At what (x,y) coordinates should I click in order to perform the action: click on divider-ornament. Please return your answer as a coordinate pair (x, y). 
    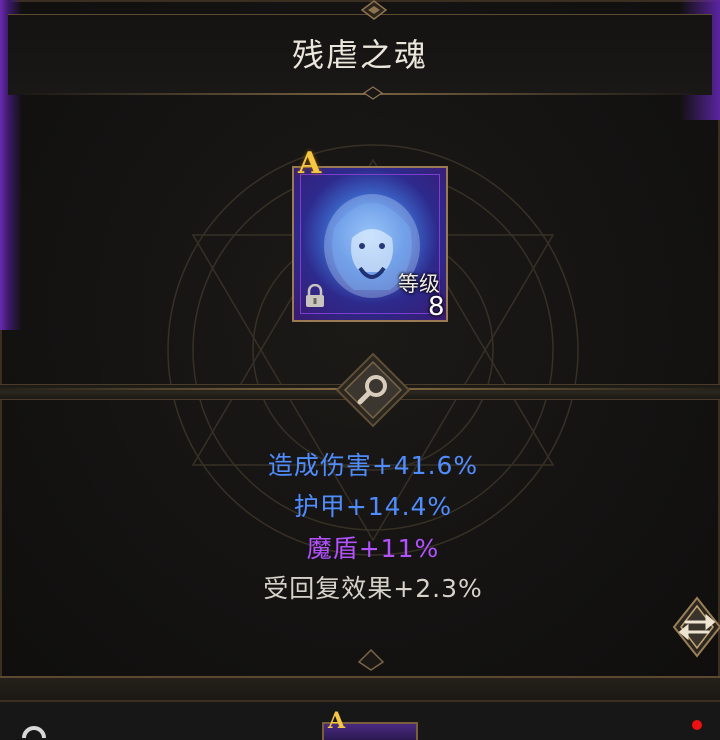
    Looking at the image, I should click on (373, 93).